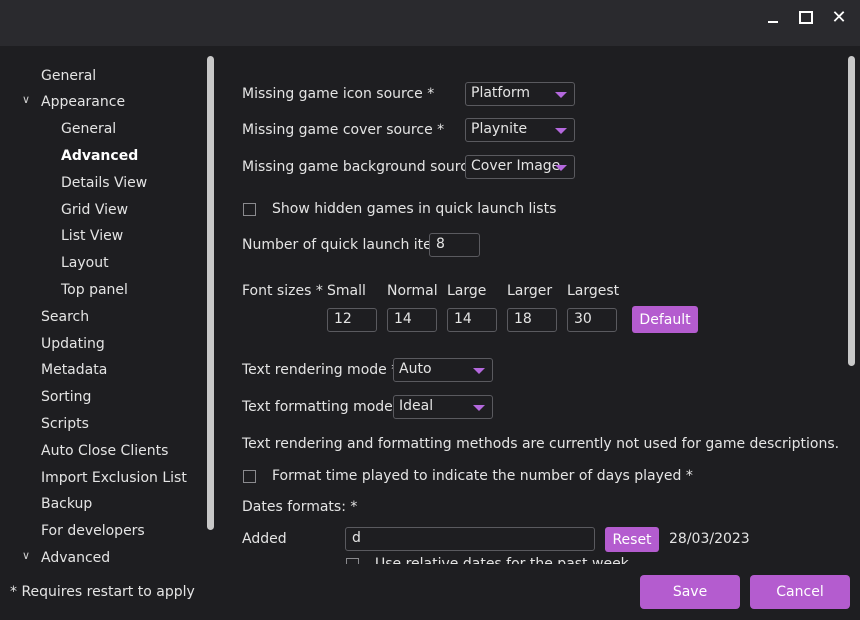  What do you see at coordinates (104, 451) in the screenshot?
I see `sidebar-item-auto-close-clients: Auto Close Clients` at bounding box center [104, 451].